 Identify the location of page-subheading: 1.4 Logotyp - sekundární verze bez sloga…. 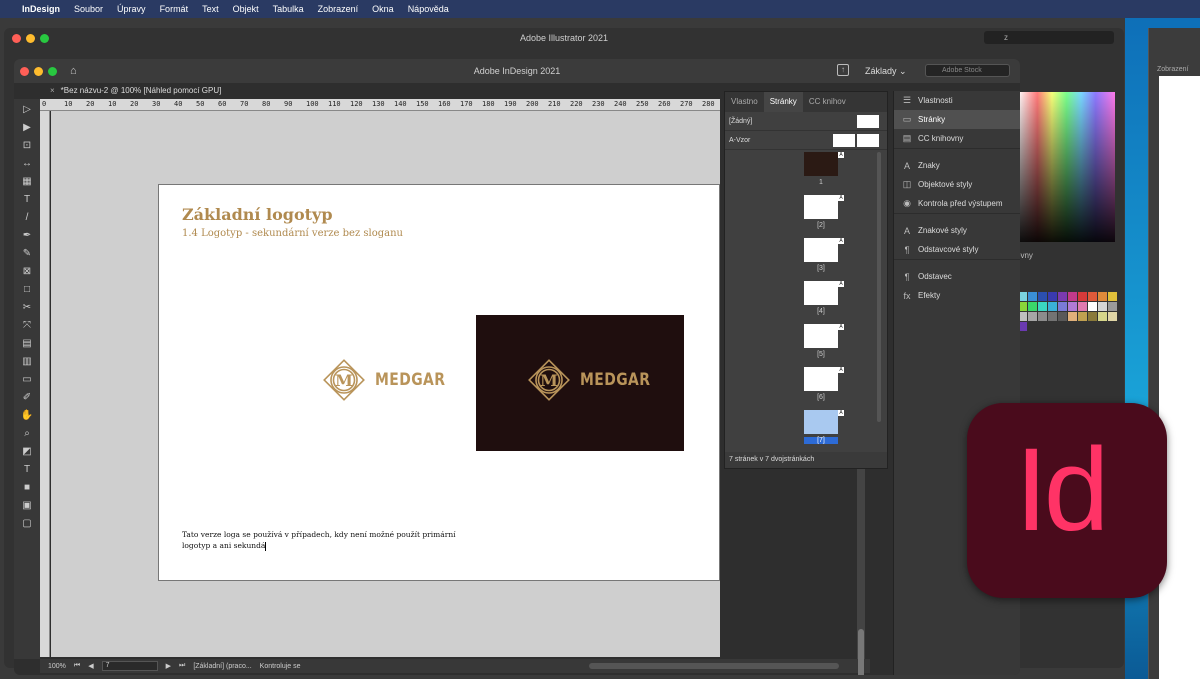
(292, 233).